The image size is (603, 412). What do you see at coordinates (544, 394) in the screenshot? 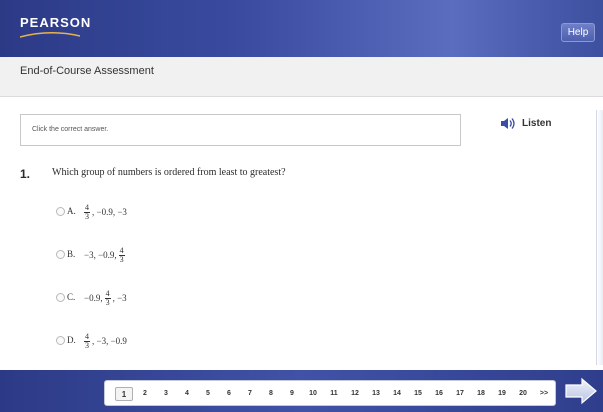
I see `more-pages-button: >>` at bounding box center [544, 394].